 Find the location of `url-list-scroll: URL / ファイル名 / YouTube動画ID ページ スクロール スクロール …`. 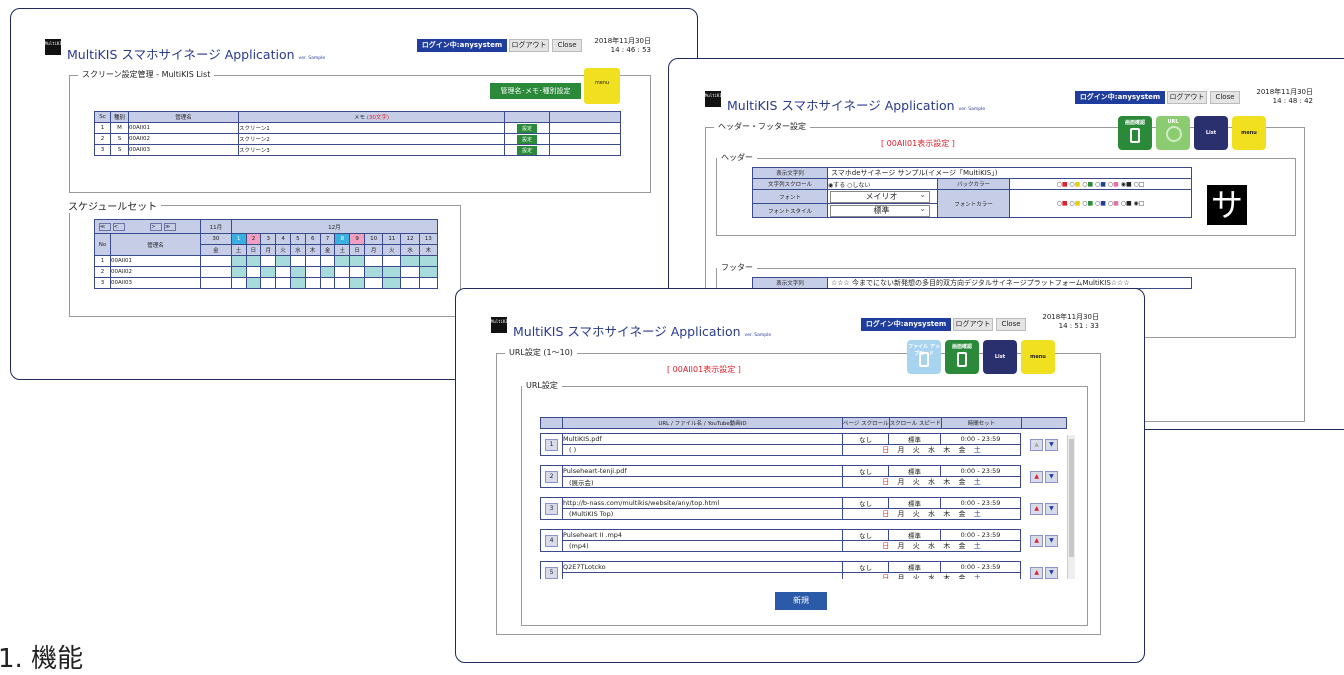

url-list-scroll: URL / ファイル名 / YouTube動画ID ページ スクロール スクロール … is located at coordinates (807, 498).